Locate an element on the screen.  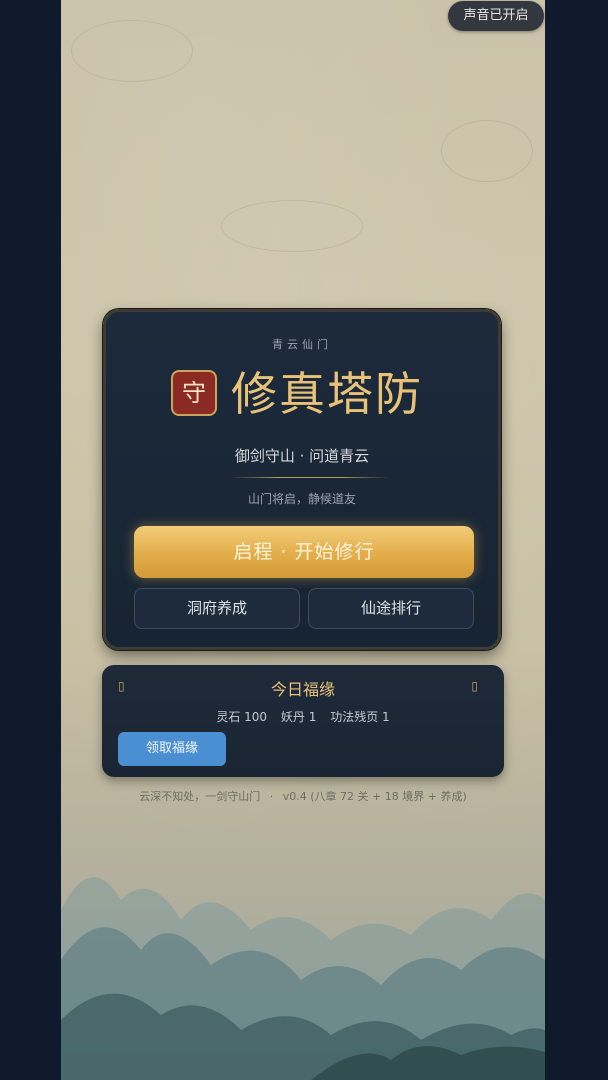
version-text: v0.4 (八章 72 关 + 18 境界 + 养成) is located at coordinates (374, 796).